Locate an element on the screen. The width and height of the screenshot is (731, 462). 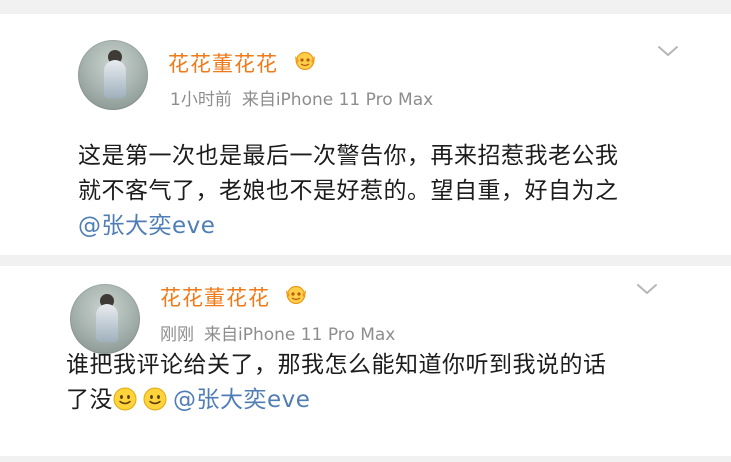
post-meta: 1小时前 来自iPhone 11 Pro Max is located at coordinates (301, 97).